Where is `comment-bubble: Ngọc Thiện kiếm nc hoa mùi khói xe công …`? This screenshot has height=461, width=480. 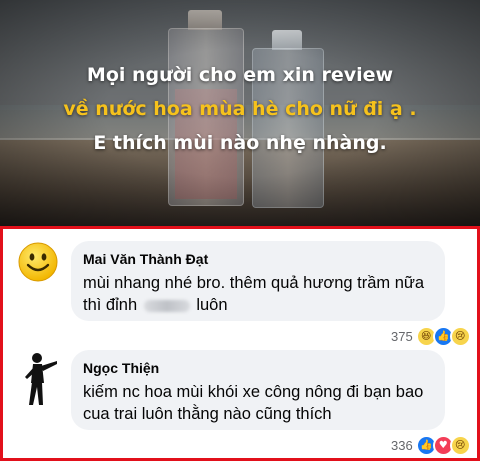 comment-bubble: Ngọc Thiện kiếm nc hoa mùi khói xe công … is located at coordinates (258, 390).